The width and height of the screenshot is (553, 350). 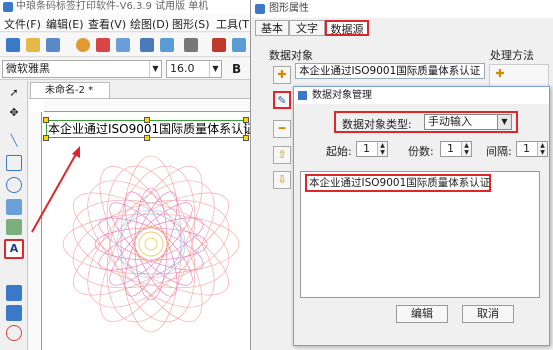 I want to click on tab-basic-label: 基本, so click(x=272, y=28).